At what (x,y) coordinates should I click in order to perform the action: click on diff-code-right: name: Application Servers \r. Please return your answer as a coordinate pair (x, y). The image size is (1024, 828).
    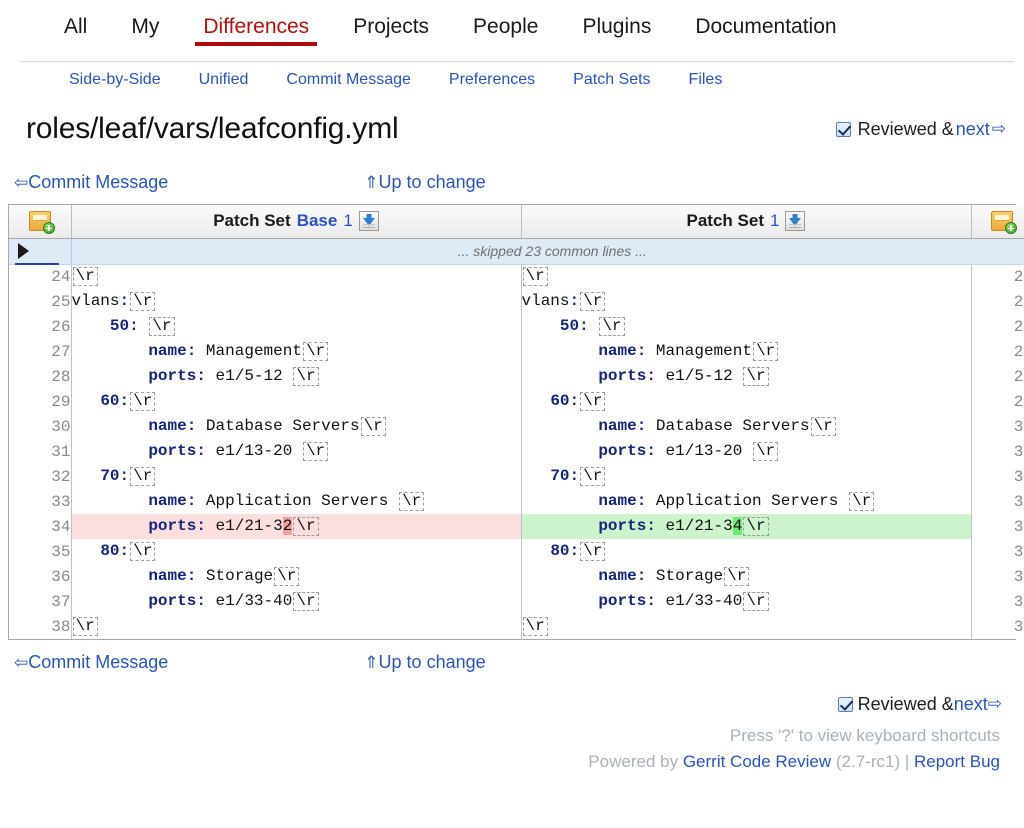
    Looking at the image, I should click on (746, 501).